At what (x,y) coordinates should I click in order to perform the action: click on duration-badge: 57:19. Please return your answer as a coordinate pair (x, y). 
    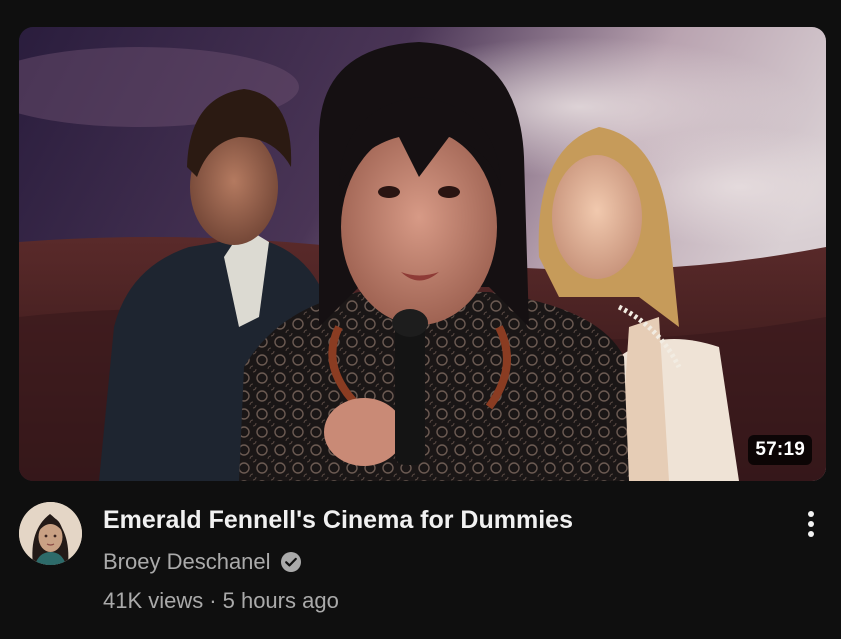
    Looking at the image, I should click on (780, 450).